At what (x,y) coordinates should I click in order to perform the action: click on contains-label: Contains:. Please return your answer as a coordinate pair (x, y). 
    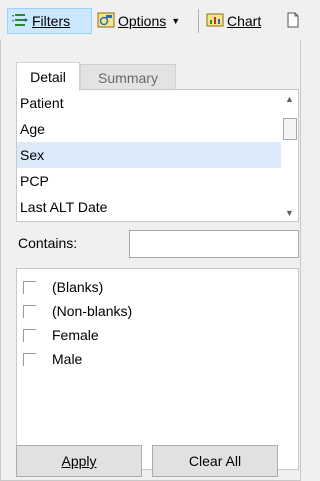
    Looking at the image, I should click on (48, 243).